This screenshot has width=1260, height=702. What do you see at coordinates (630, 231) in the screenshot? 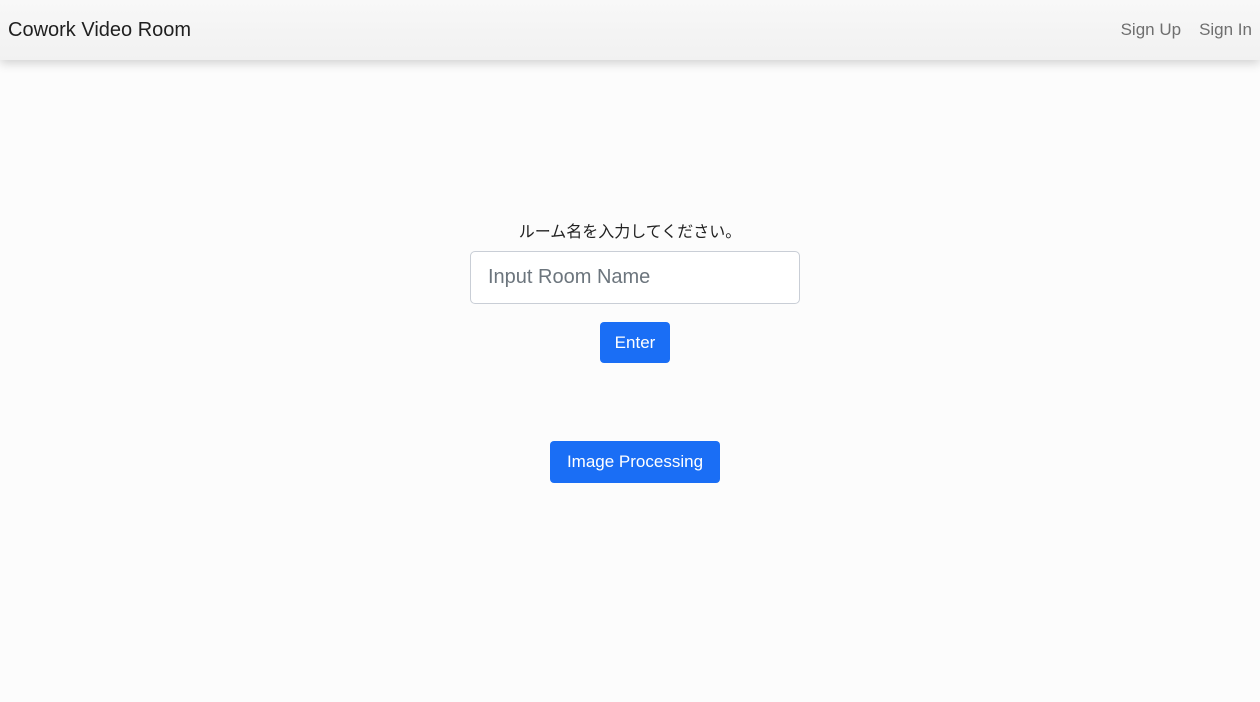
I see `room-name-prompt: ルーム名を入力してください。` at bounding box center [630, 231].